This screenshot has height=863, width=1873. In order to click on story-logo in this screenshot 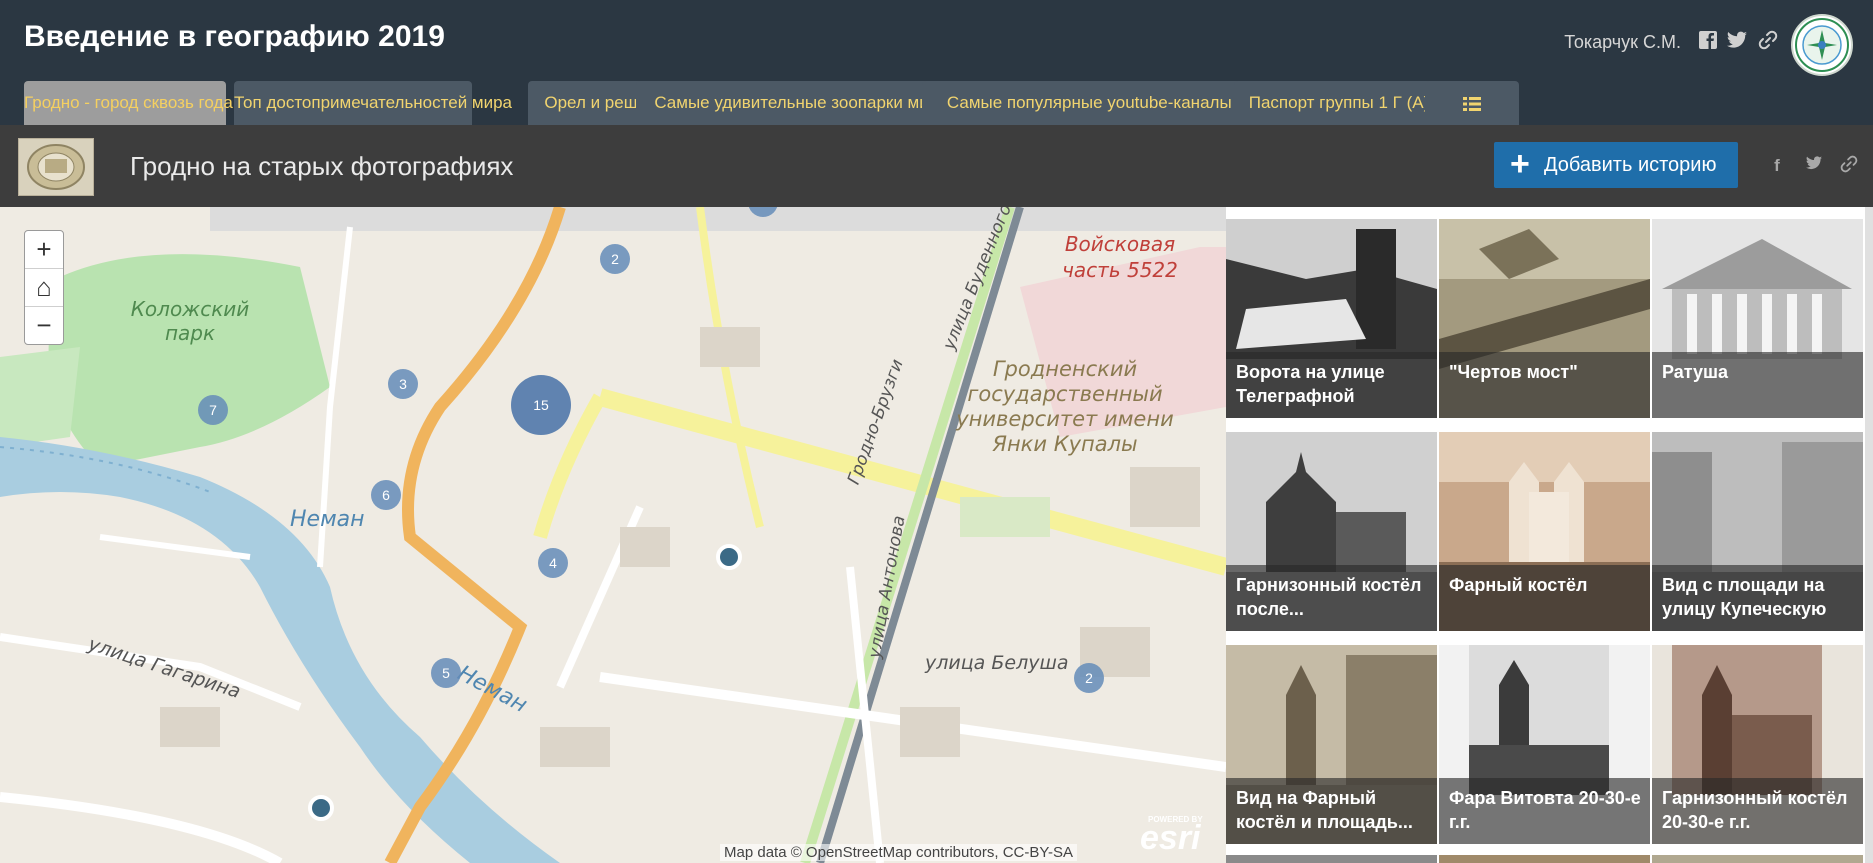, I will do `click(56, 167)`.